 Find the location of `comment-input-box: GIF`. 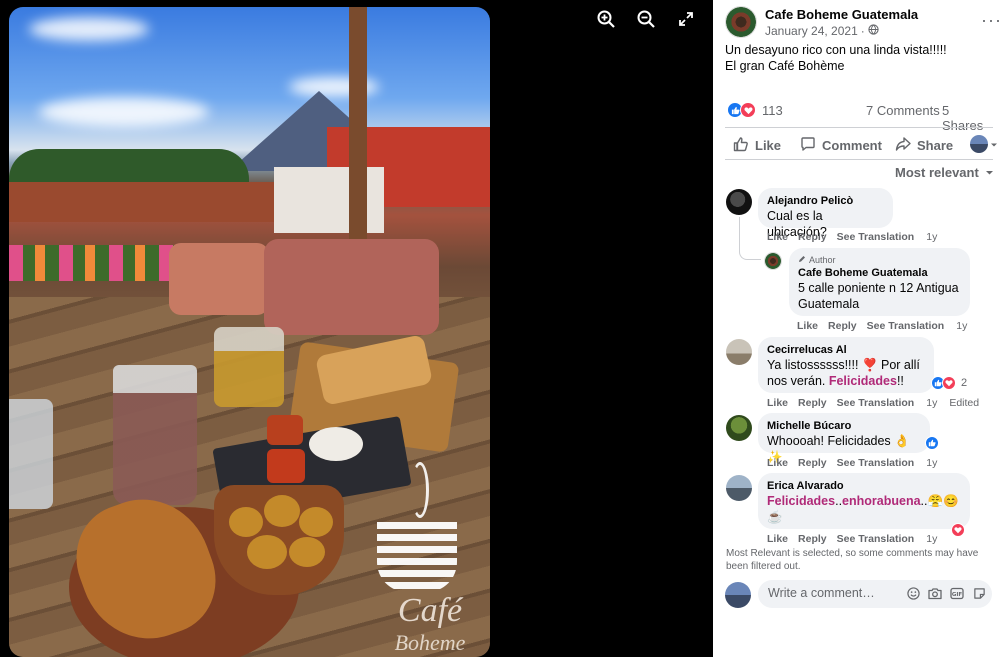

comment-input-box: GIF is located at coordinates (875, 594).